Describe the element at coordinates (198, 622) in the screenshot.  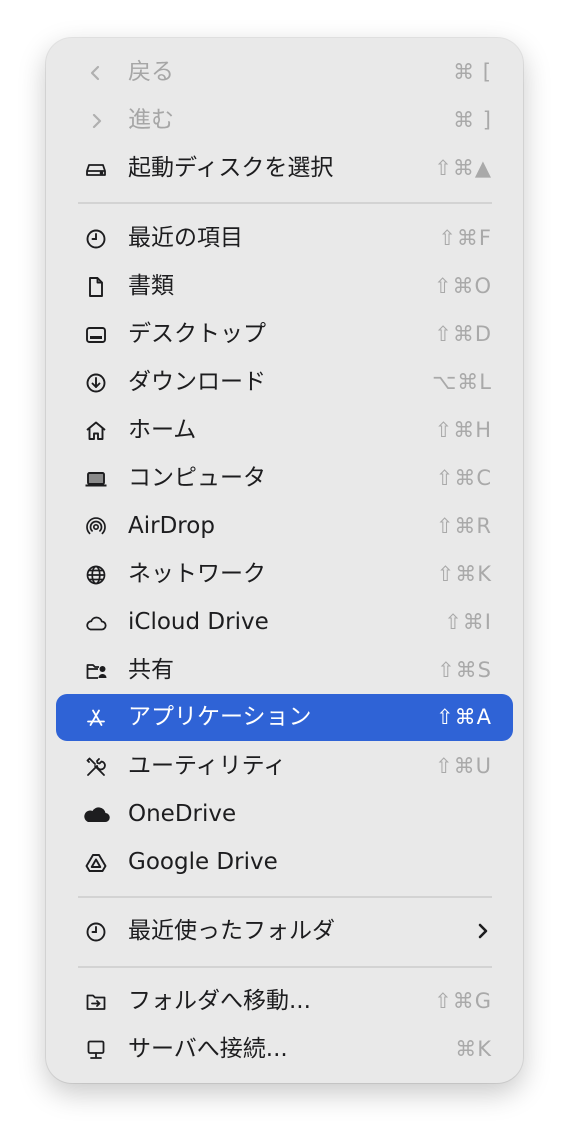
I see `menu-item-label: iCloud Drive` at that location.